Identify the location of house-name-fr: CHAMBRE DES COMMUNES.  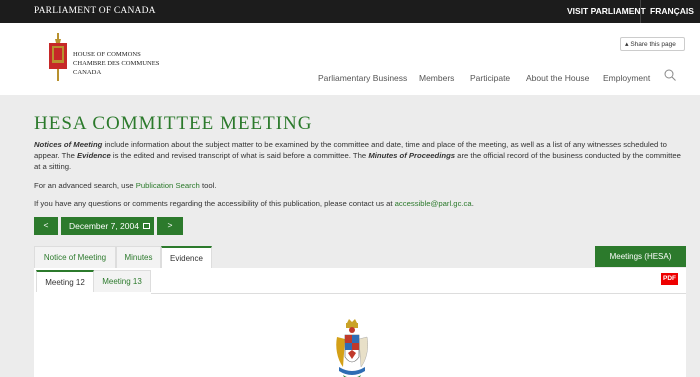
(116, 63).